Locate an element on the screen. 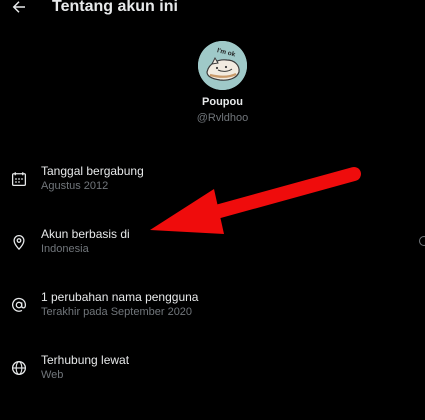 This screenshot has width=425, height=420. row-label: 1 perubahan nama pengguna is located at coordinates (120, 297).